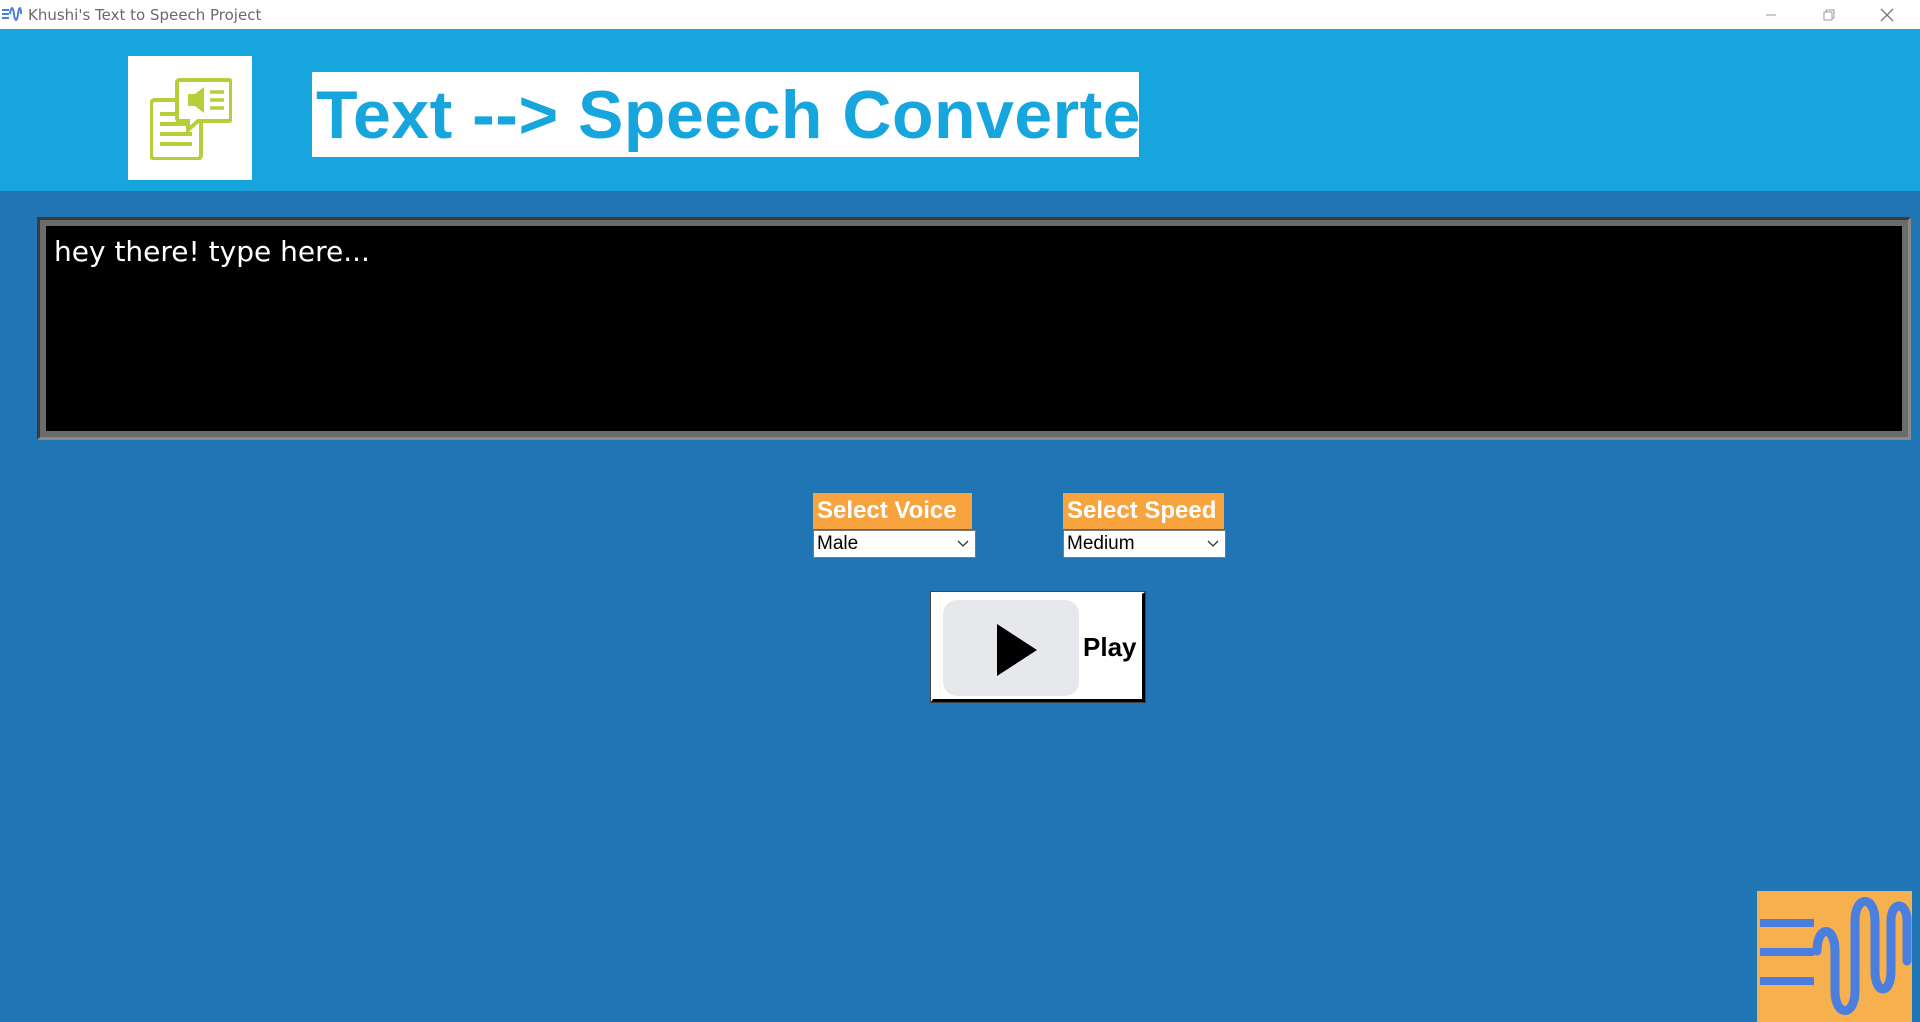  I want to click on window-title: Khushi's Text to Speech Project, so click(145, 15).